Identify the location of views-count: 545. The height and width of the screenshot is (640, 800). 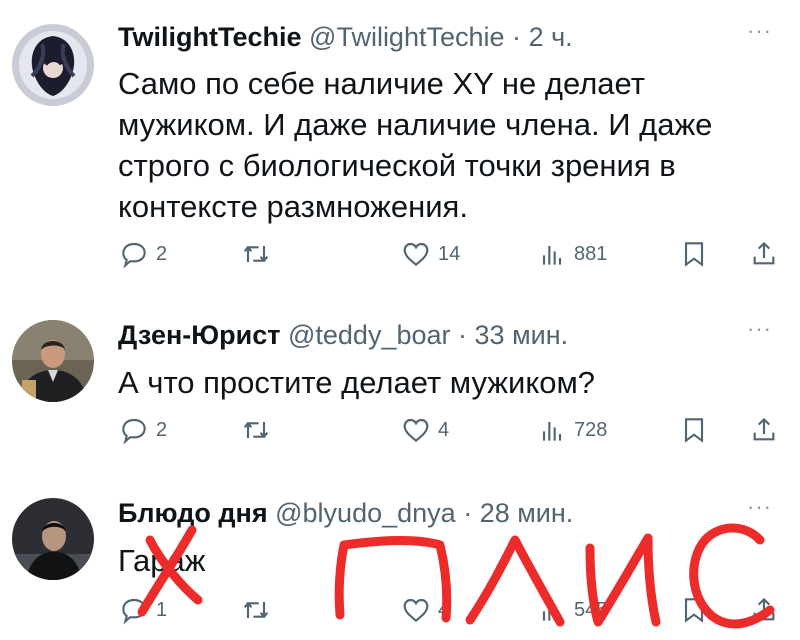
(591, 609).